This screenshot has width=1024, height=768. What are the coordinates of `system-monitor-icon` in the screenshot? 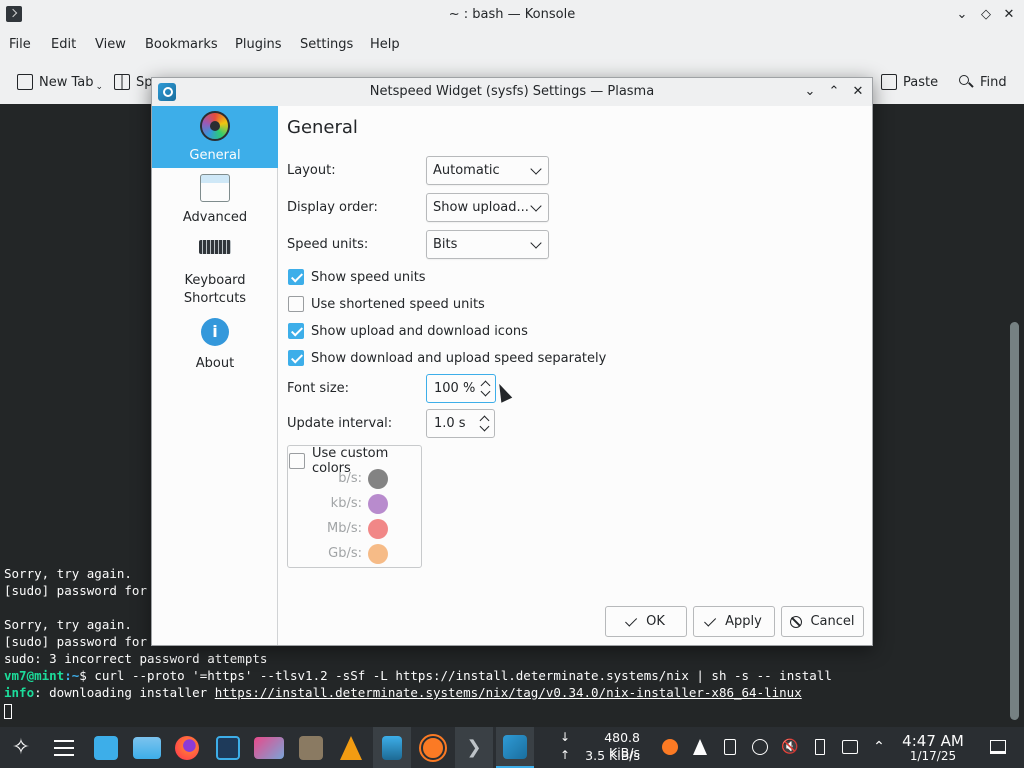 It's located at (228, 747).